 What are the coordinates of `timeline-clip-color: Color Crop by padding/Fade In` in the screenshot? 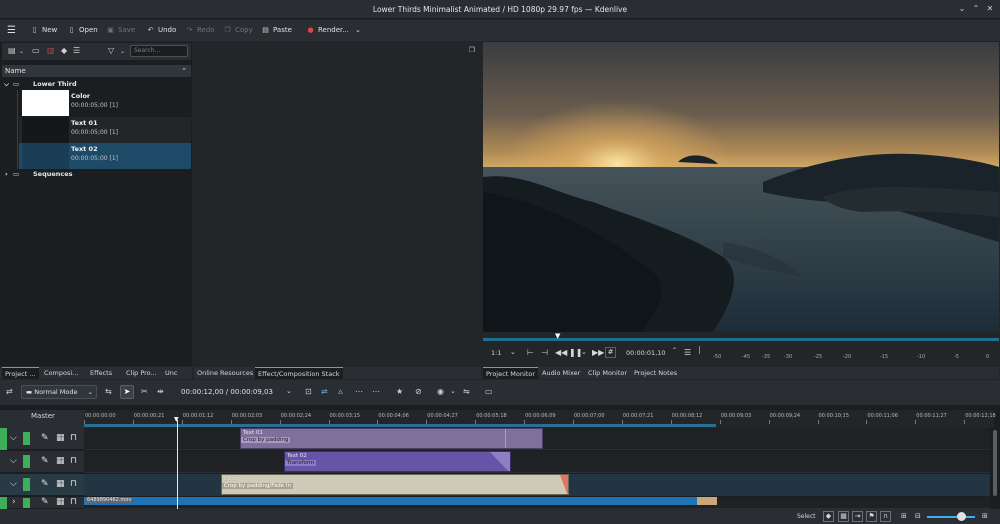 It's located at (395, 484).